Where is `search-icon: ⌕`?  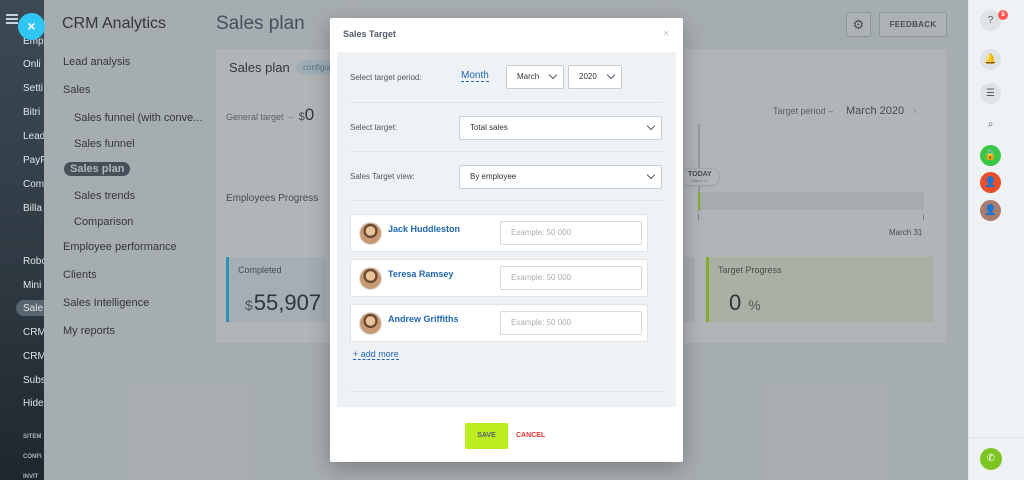
search-icon: ⌕ is located at coordinates (990, 124).